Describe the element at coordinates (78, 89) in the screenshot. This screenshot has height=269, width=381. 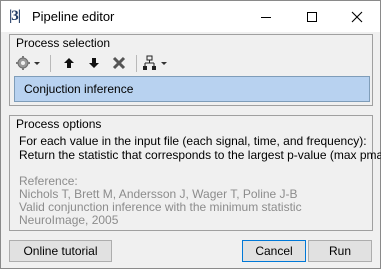
I see `list-item: Conjuction inference` at that location.